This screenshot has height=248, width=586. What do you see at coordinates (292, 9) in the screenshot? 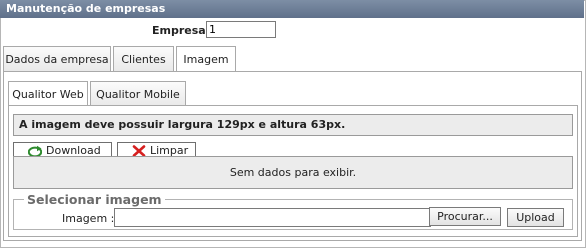
I see `window-title: Manutenção de empresas` at bounding box center [292, 9].